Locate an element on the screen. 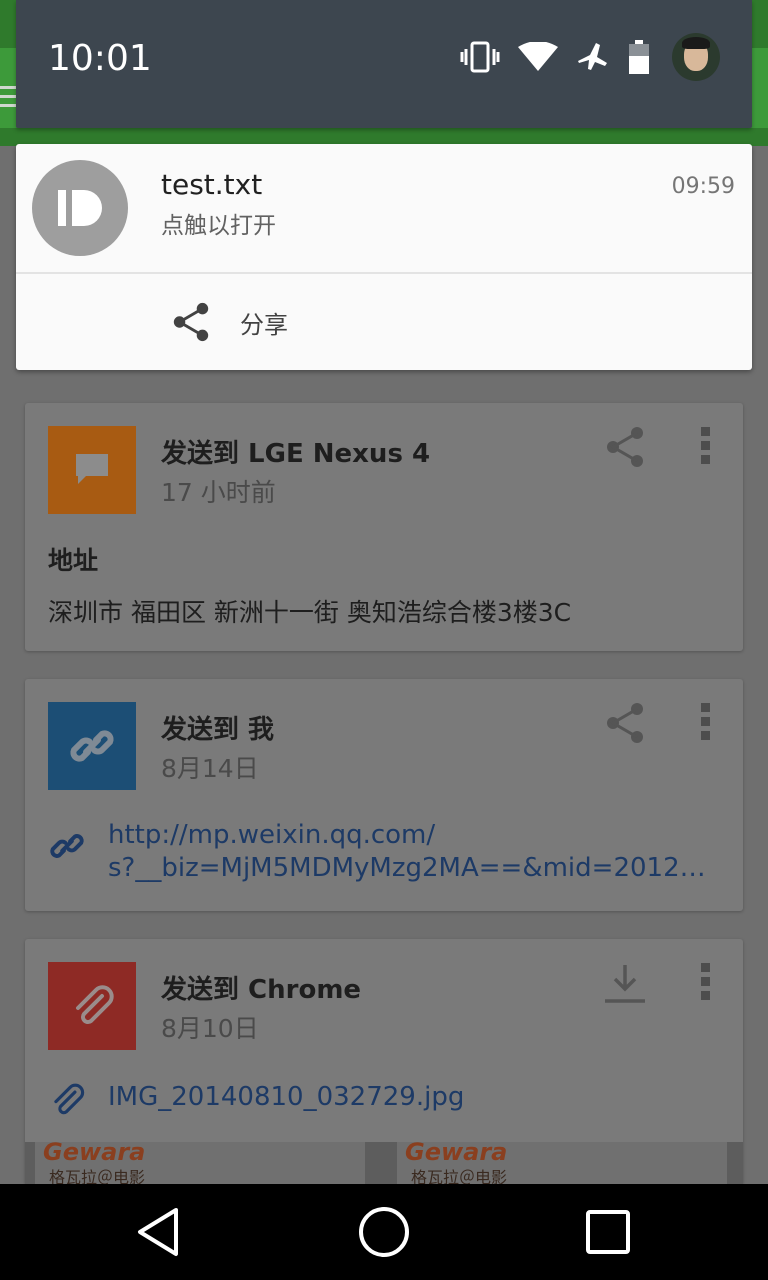 This screenshot has width=768, height=1280. recents-icon is located at coordinates (608, 1232).